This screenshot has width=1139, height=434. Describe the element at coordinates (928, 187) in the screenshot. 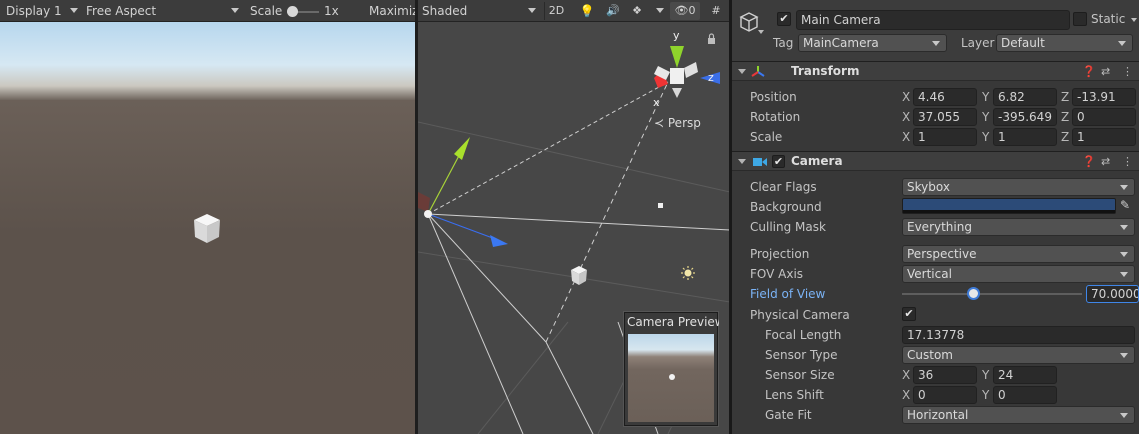

I see `clear-flags-value: Skybox` at that location.